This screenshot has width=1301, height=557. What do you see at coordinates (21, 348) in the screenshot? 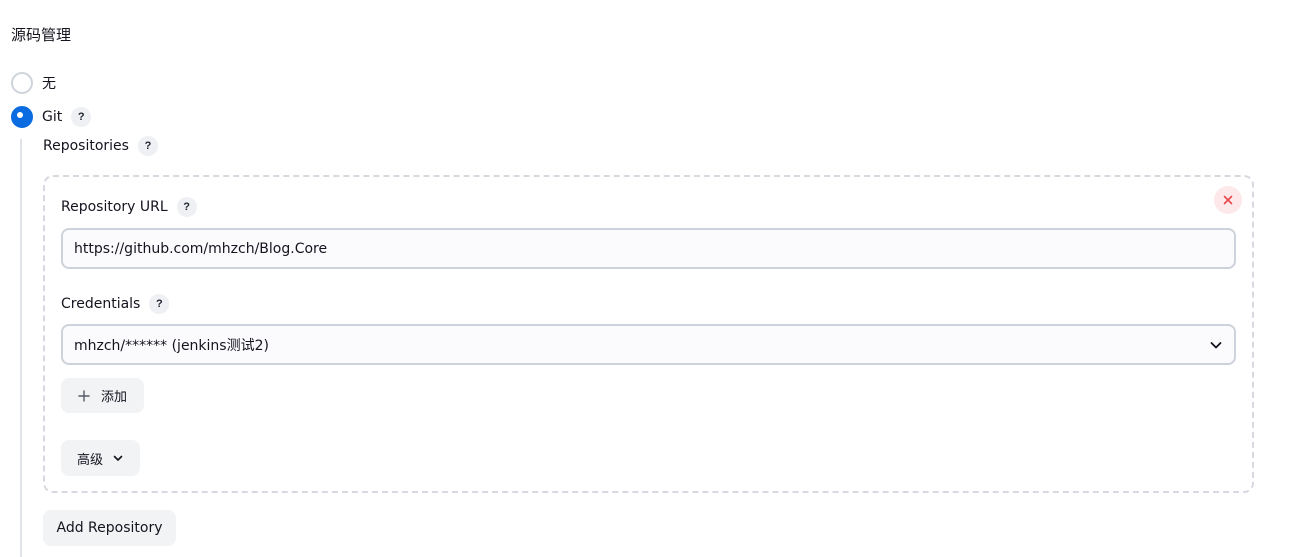
I see `git-section-divider` at bounding box center [21, 348].